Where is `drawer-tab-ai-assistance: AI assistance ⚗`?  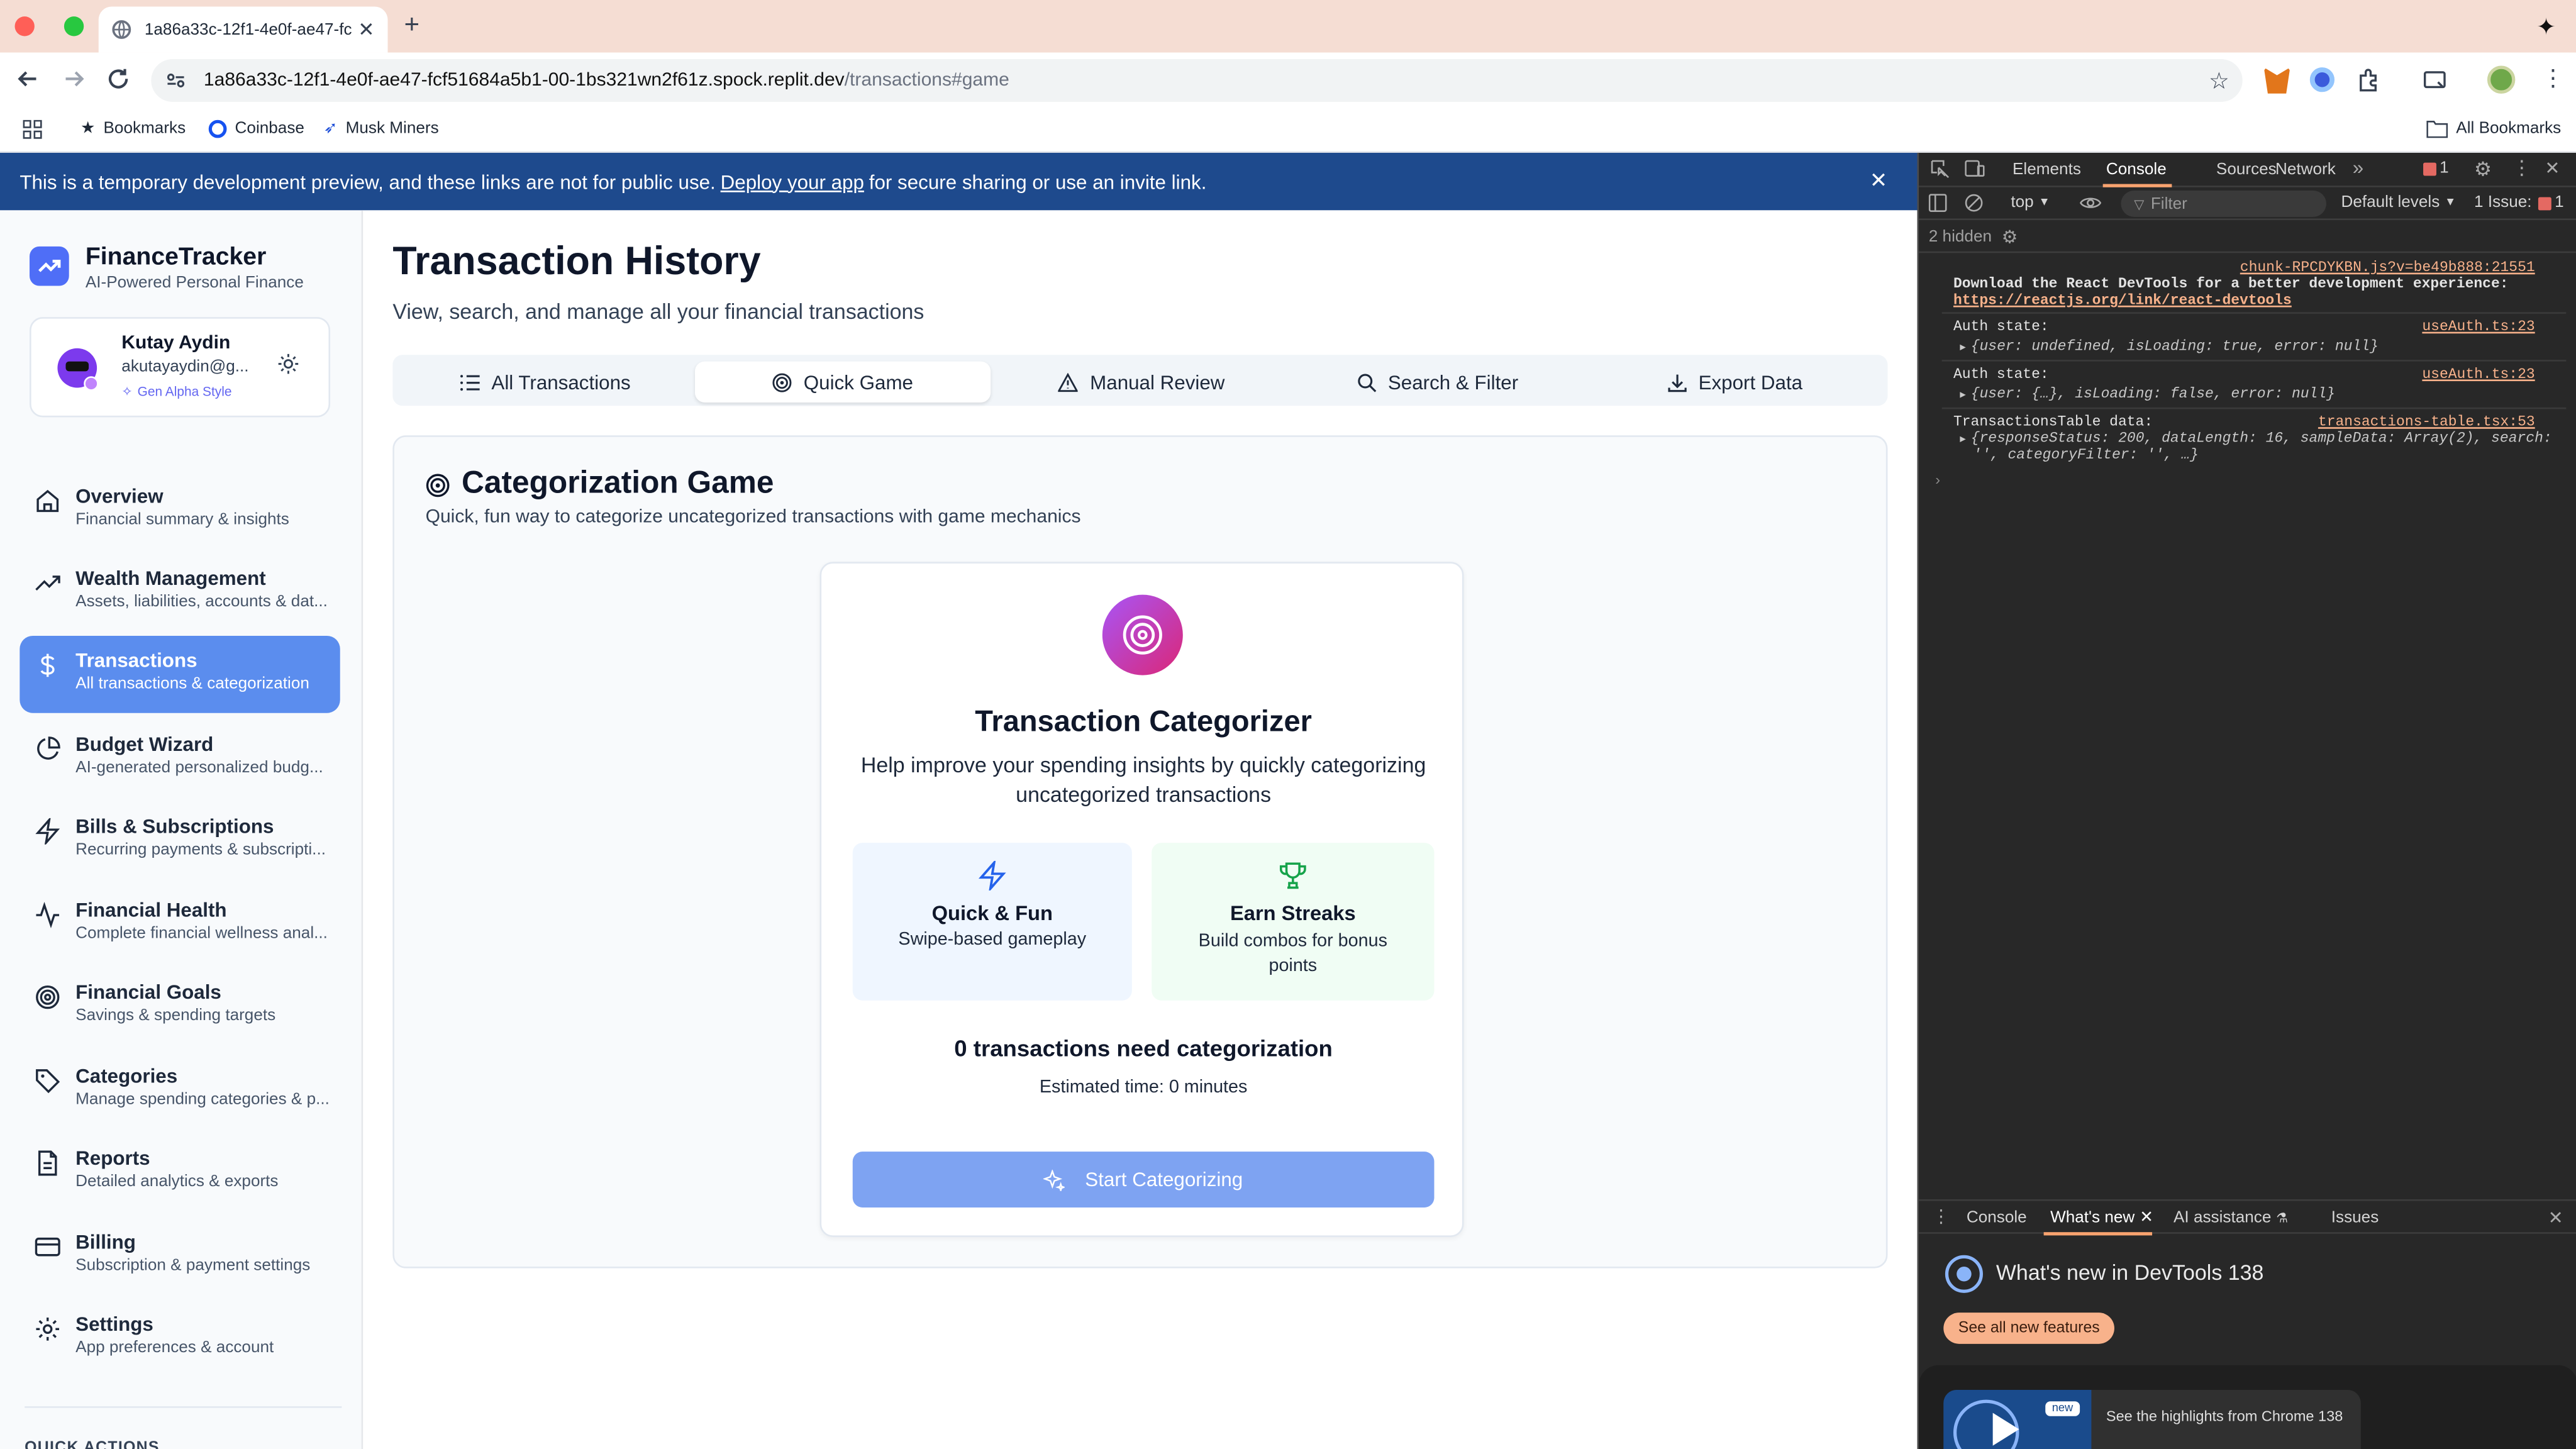
drawer-tab-ai-assistance: AI assistance ⚗ is located at coordinates (2231, 1218).